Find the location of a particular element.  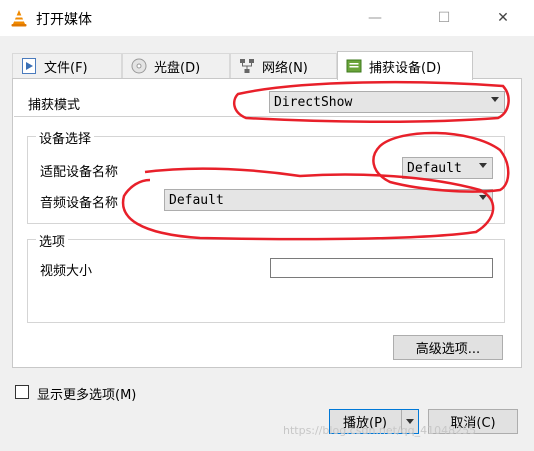

tab-capture-device-label: 捕获设备(D) is located at coordinates (405, 68).